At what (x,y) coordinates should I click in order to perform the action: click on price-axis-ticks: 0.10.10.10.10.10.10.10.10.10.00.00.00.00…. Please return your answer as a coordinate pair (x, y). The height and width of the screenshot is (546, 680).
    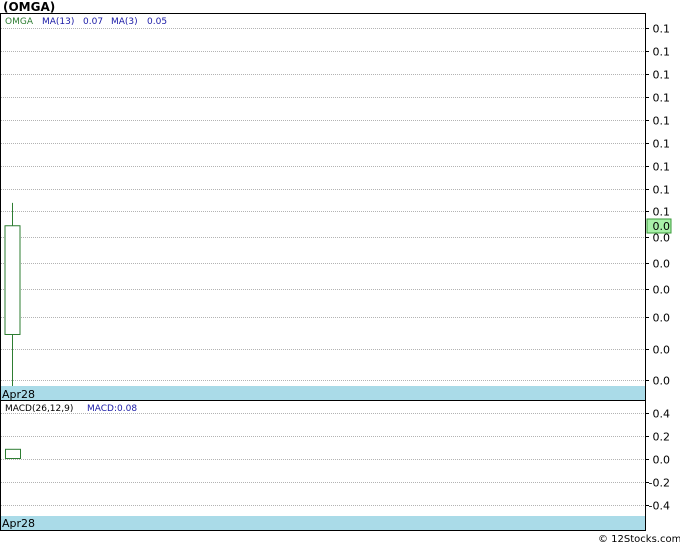
    Looking at the image, I should click on (657, 205).